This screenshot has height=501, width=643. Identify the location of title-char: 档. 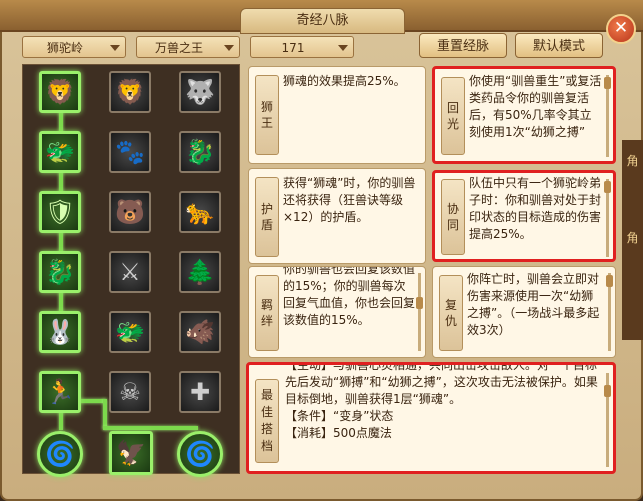
(266, 446).